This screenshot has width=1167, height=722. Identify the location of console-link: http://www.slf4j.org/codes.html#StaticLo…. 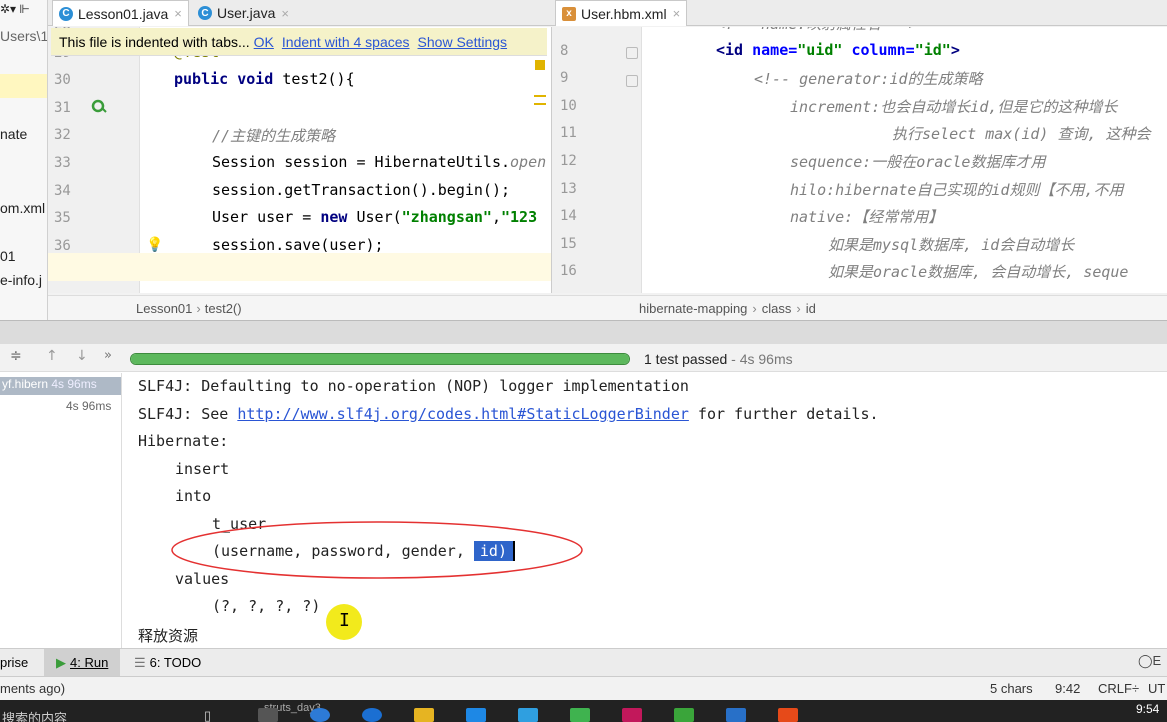
(463, 414).